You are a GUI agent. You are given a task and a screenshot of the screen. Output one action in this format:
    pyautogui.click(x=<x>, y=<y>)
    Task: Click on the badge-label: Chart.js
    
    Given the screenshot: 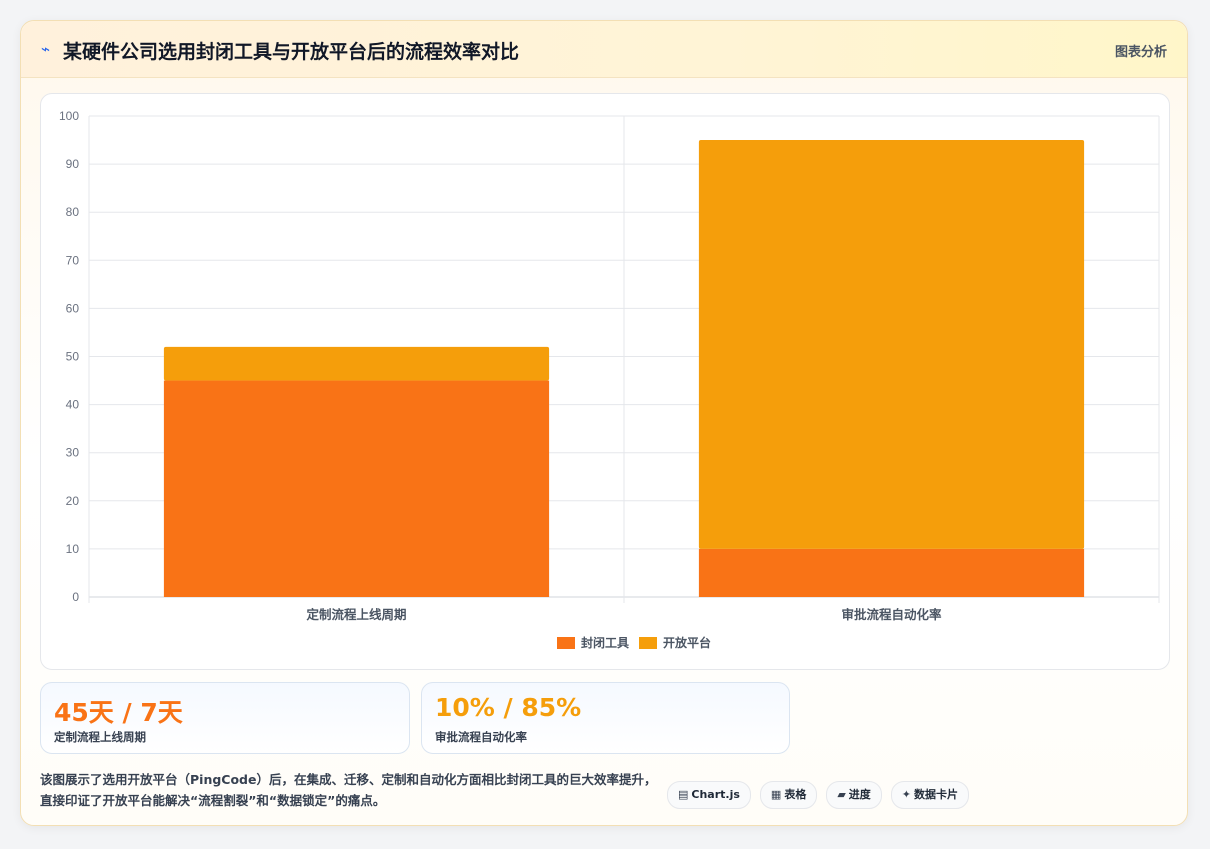 What is the action you would take?
    pyautogui.click(x=715, y=794)
    